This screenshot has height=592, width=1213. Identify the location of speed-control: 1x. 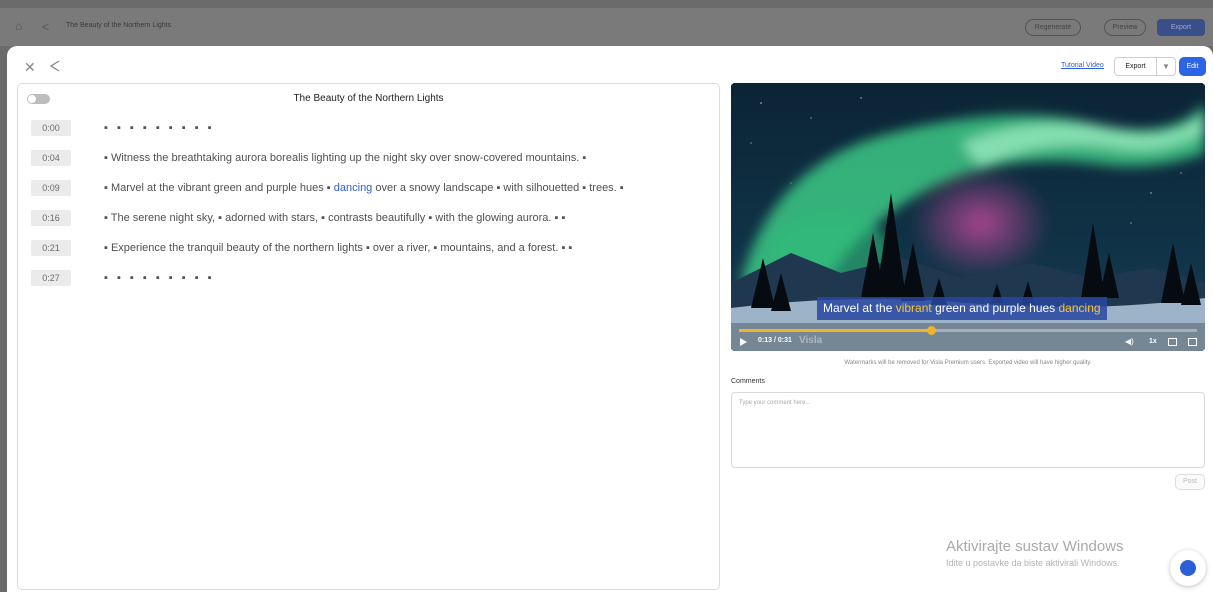
(1153, 341).